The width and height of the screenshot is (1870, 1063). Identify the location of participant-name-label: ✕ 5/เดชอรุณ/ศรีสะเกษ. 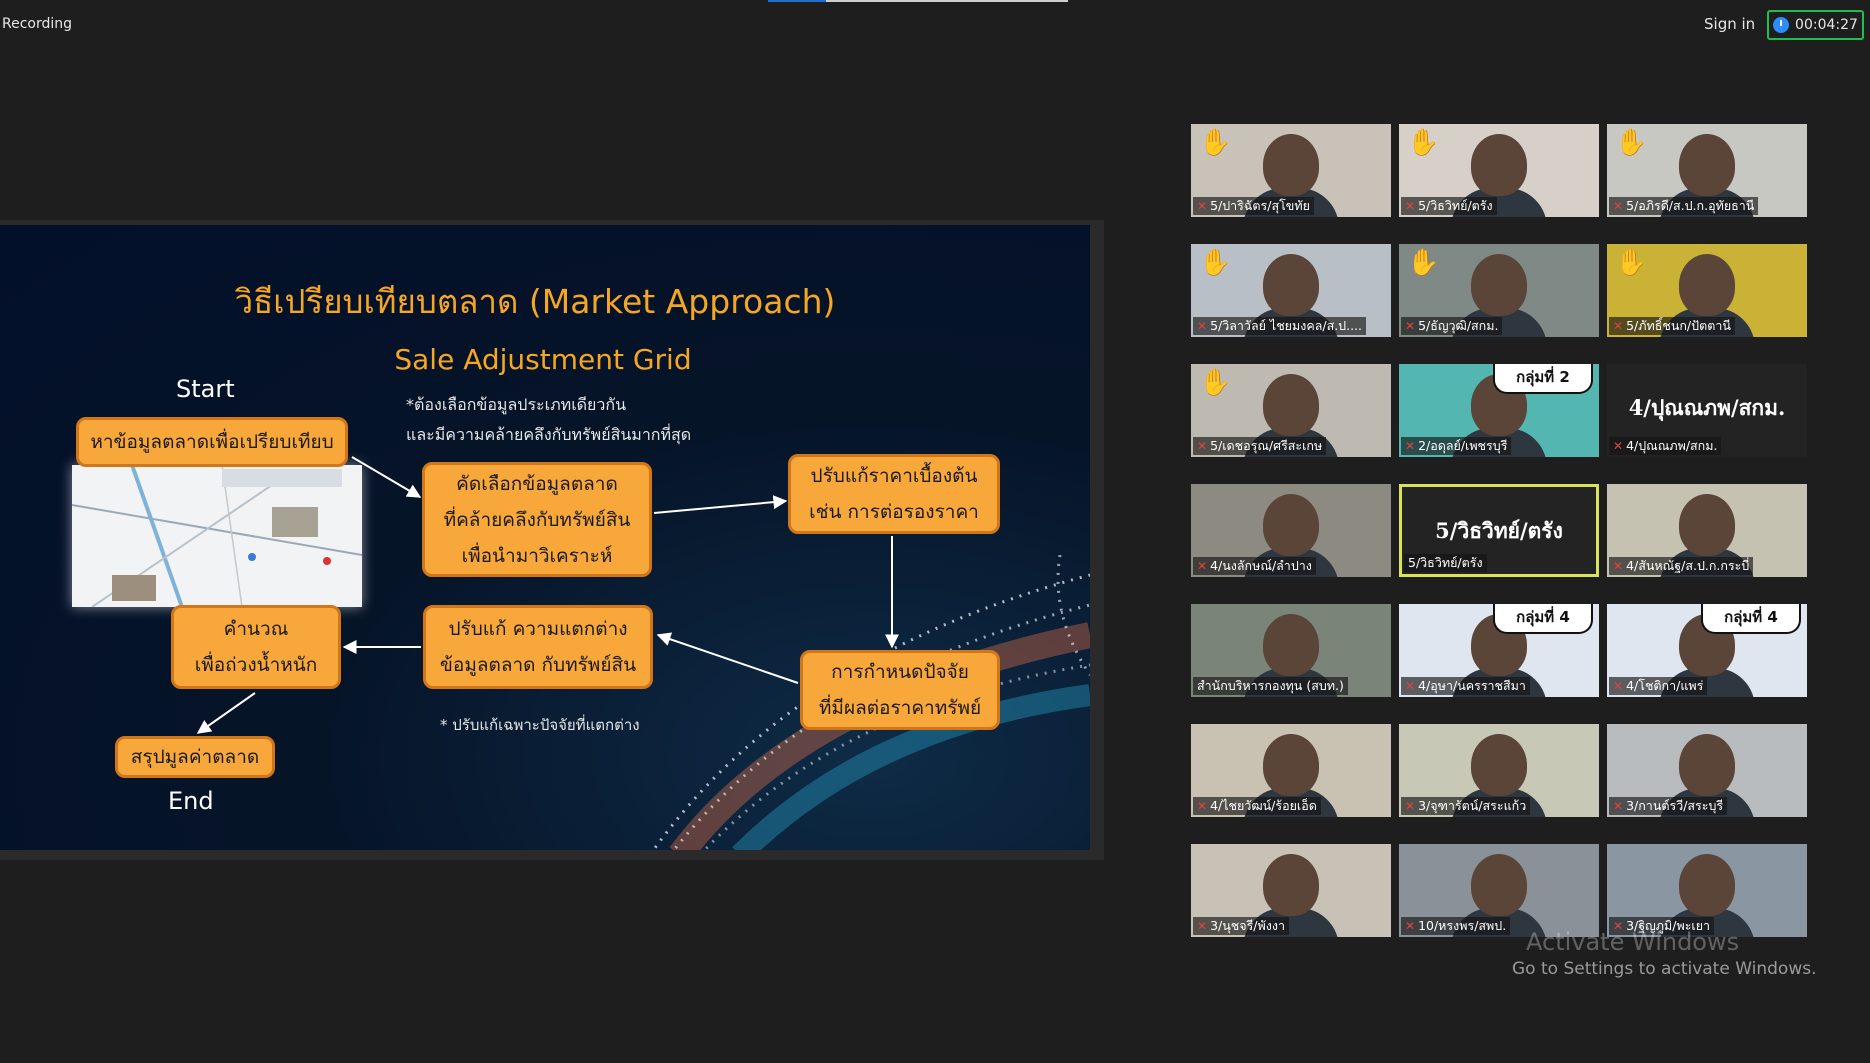
(1260, 446).